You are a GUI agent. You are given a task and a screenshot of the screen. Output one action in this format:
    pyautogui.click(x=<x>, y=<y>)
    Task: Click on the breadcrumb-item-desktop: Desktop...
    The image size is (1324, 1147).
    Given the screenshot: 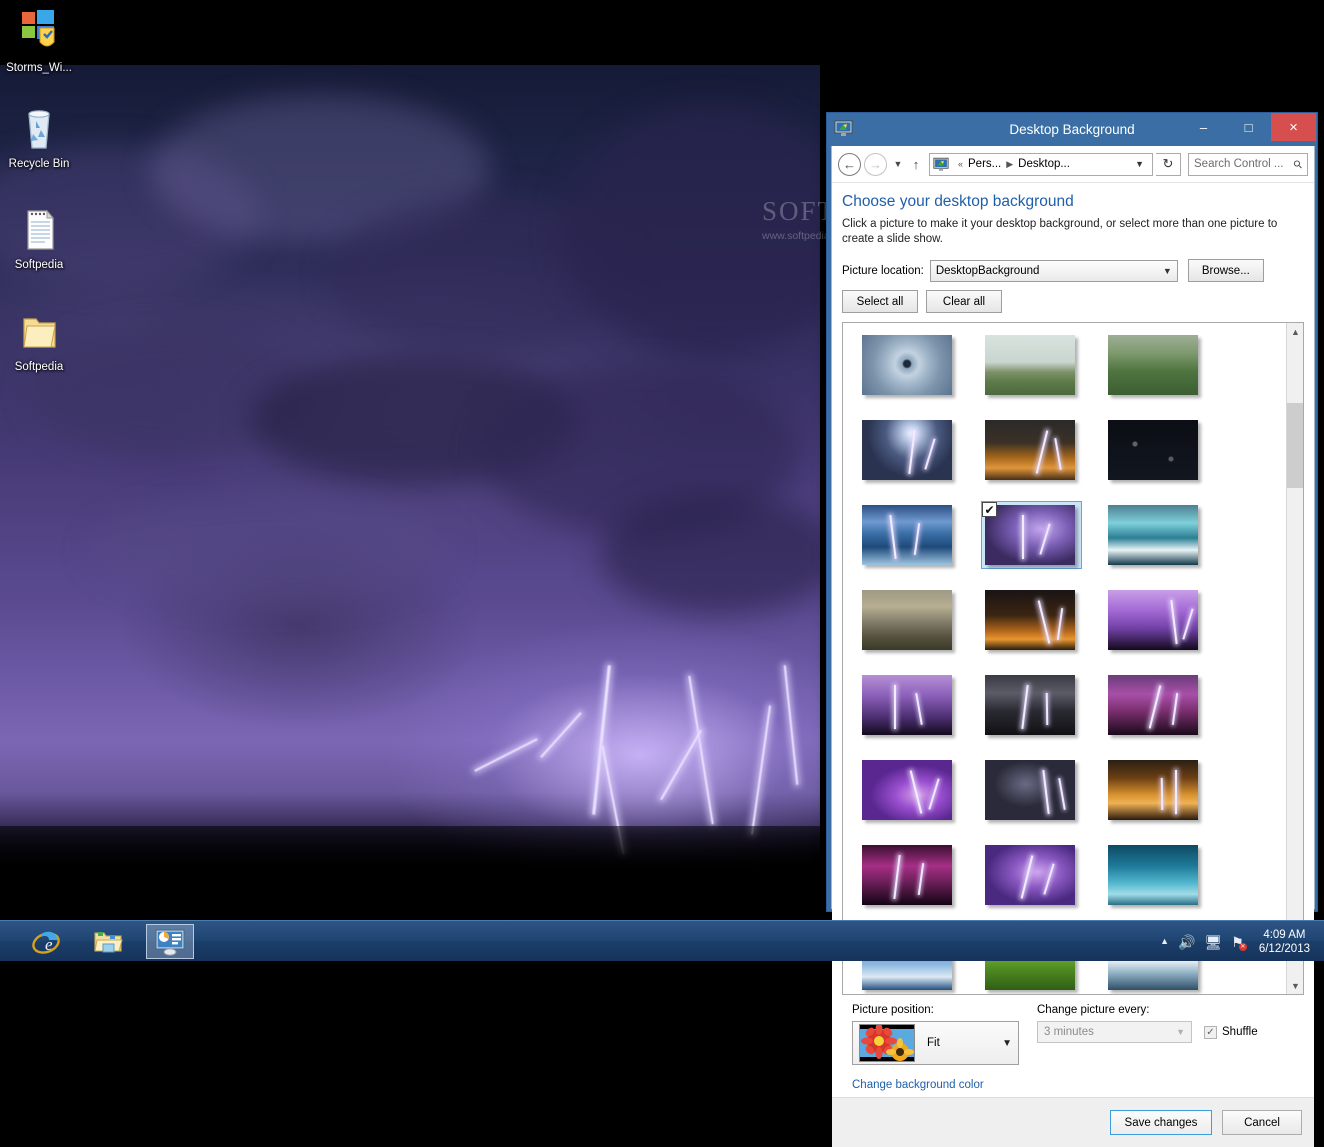 What is the action you would take?
    pyautogui.click(x=1044, y=164)
    